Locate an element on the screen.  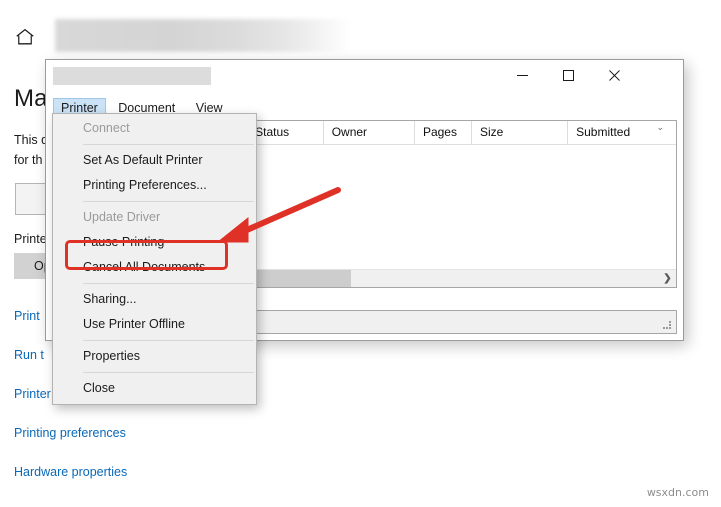
link-printing-preferences: Printing preferences is located at coordinates (70, 433).